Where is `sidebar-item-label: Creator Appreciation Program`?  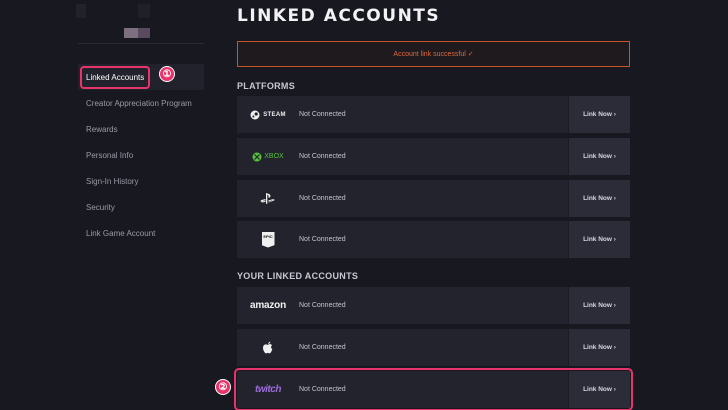 sidebar-item-label: Creator Appreciation Program is located at coordinates (139, 103).